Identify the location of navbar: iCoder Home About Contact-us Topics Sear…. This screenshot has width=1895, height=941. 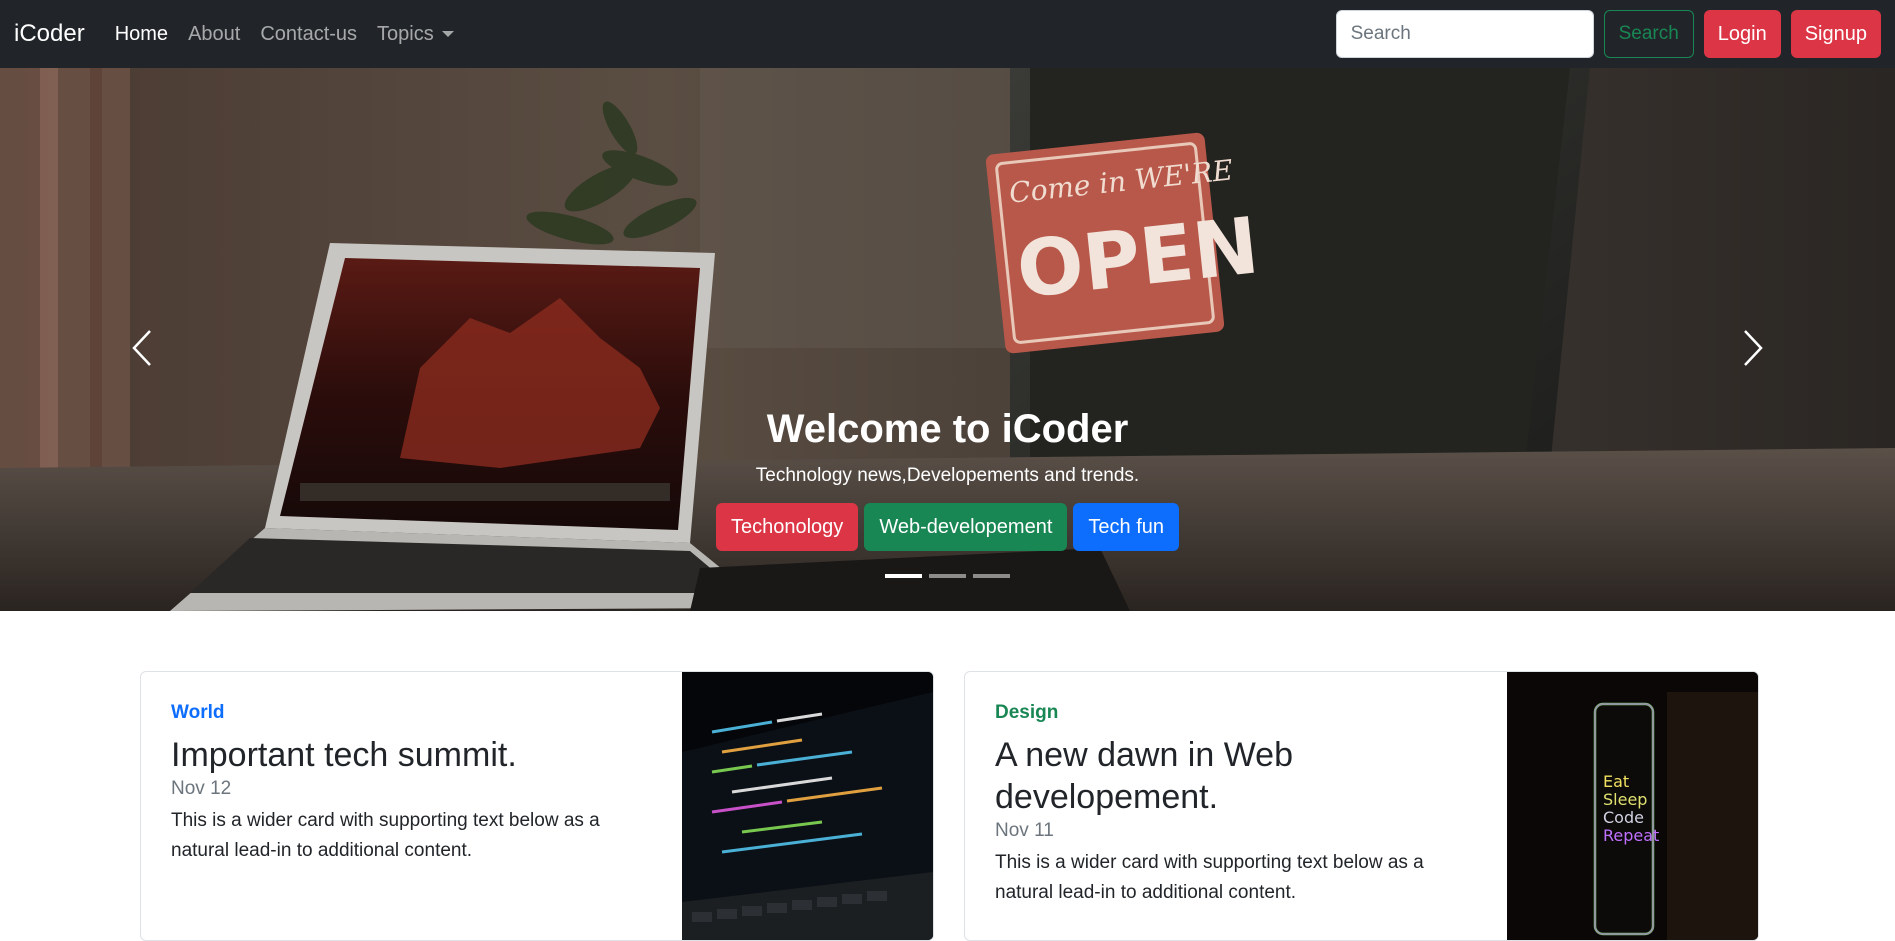
(947, 34).